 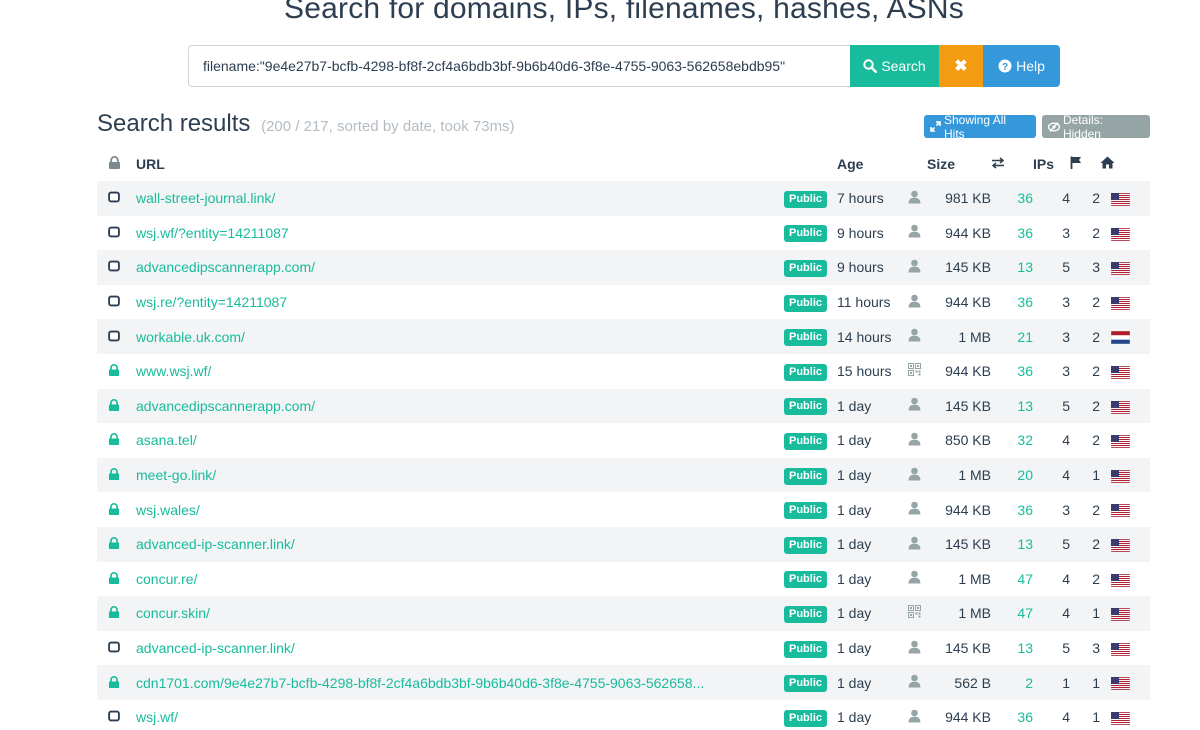 What do you see at coordinates (460, 579) in the screenshot?
I see `result-url-link: concur.re/` at bounding box center [460, 579].